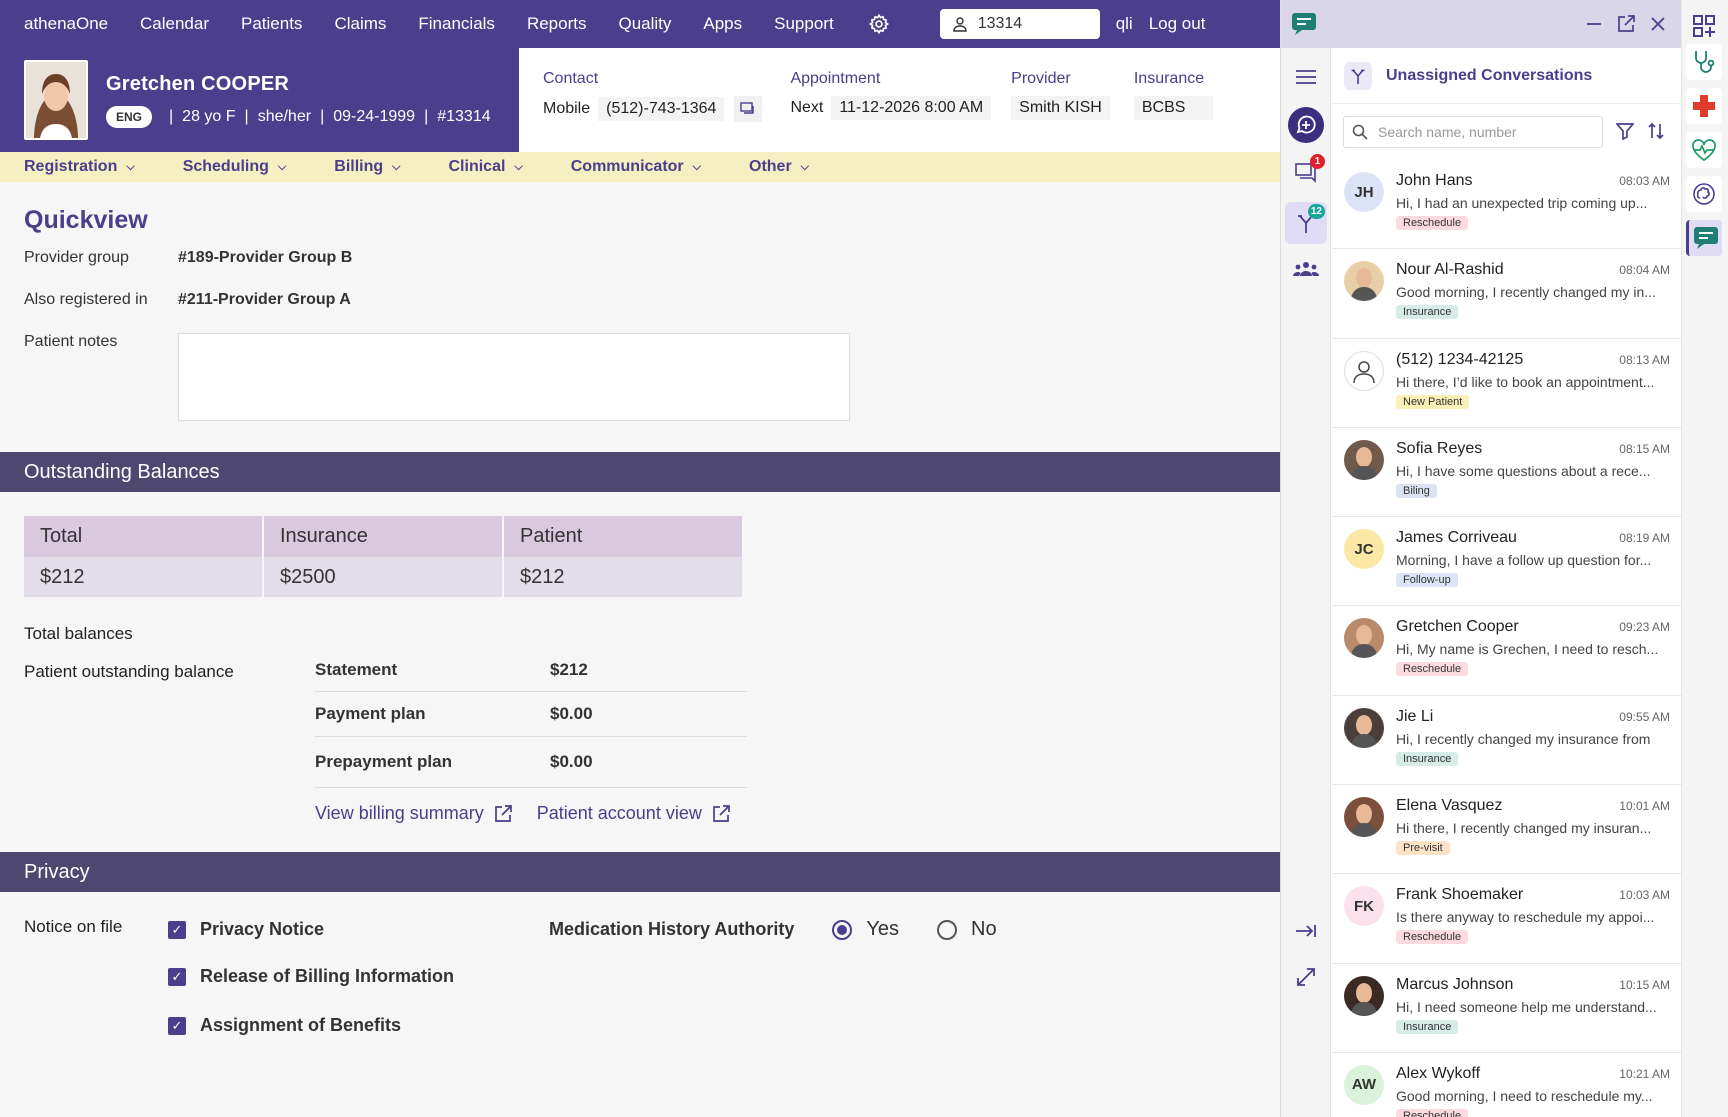  What do you see at coordinates (1438, 1073) in the screenshot?
I see `conversation-name: Alex Wykoff` at bounding box center [1438, 1073].